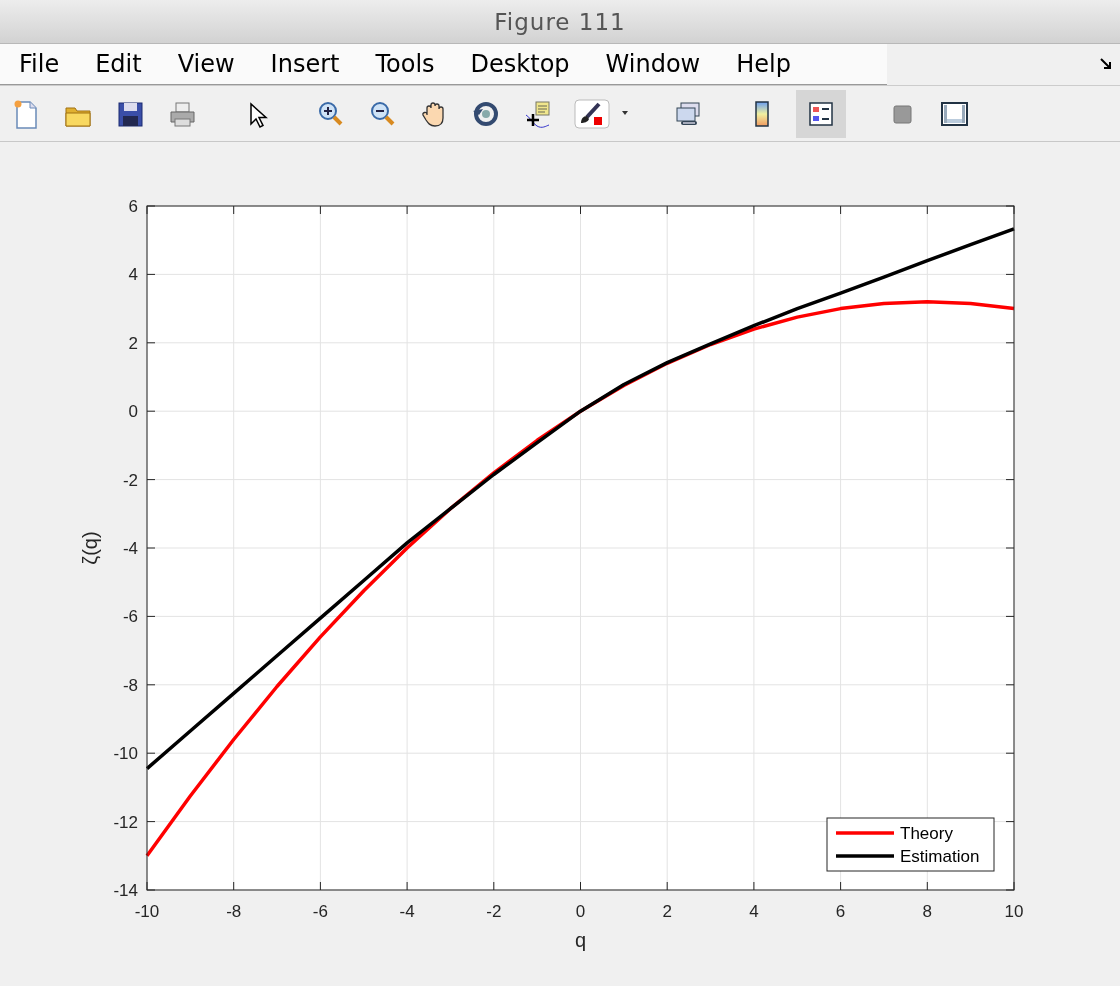 Image resolution: width=1120 pixels, height=986 pixels. I want to click on menu-item: Window, so click(653, 64).